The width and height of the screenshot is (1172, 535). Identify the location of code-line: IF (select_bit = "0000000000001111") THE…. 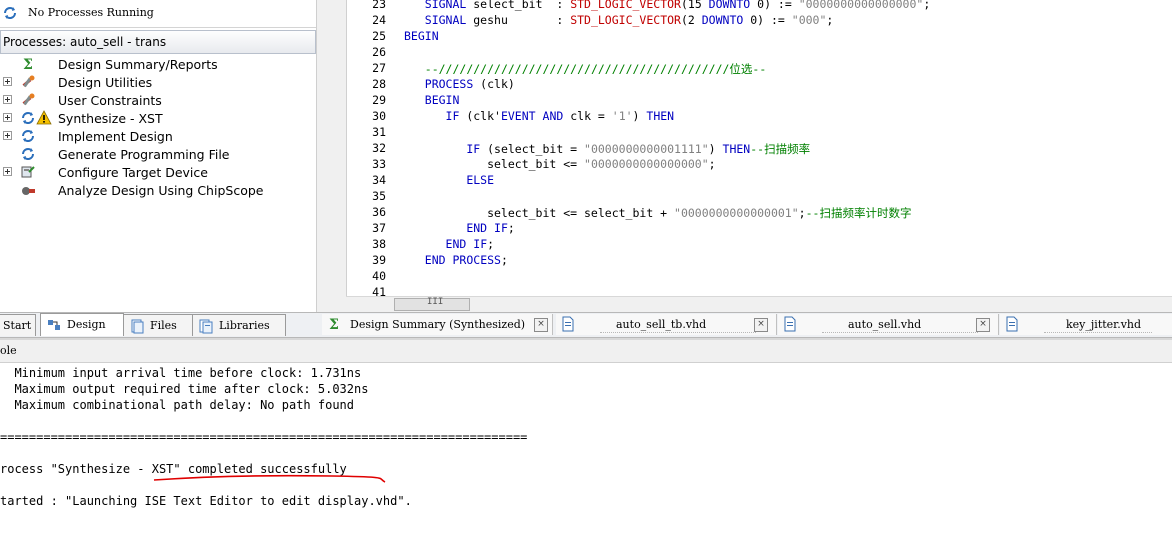
(607, 149).